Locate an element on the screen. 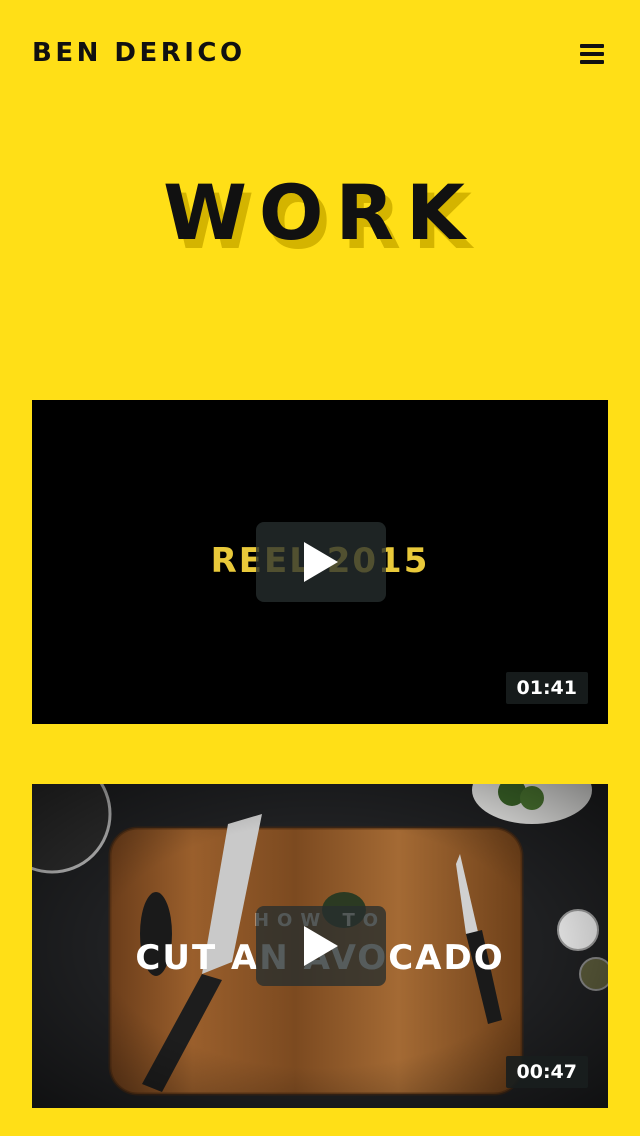  page-title: WORK is located at coordinates (320, 212).